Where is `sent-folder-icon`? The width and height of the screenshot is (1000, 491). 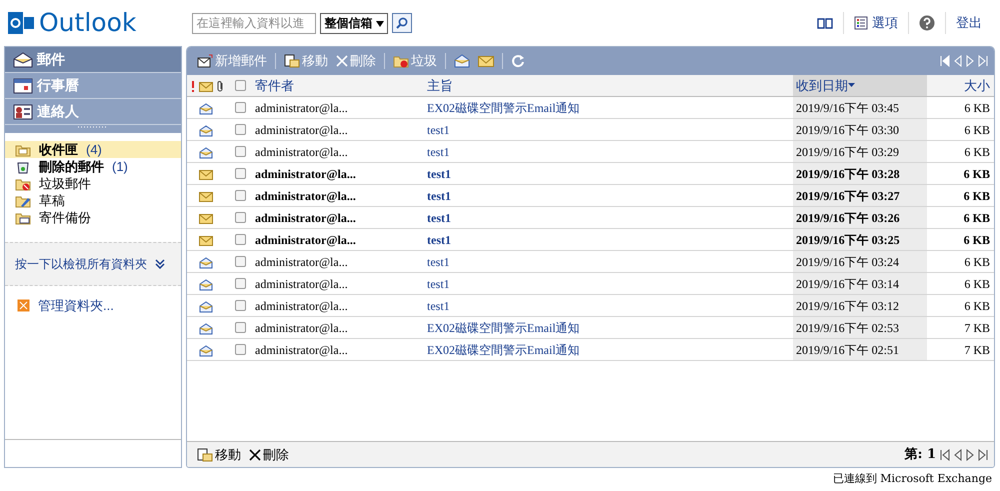 sent-folder-icon is located at coordinates (23, 217).